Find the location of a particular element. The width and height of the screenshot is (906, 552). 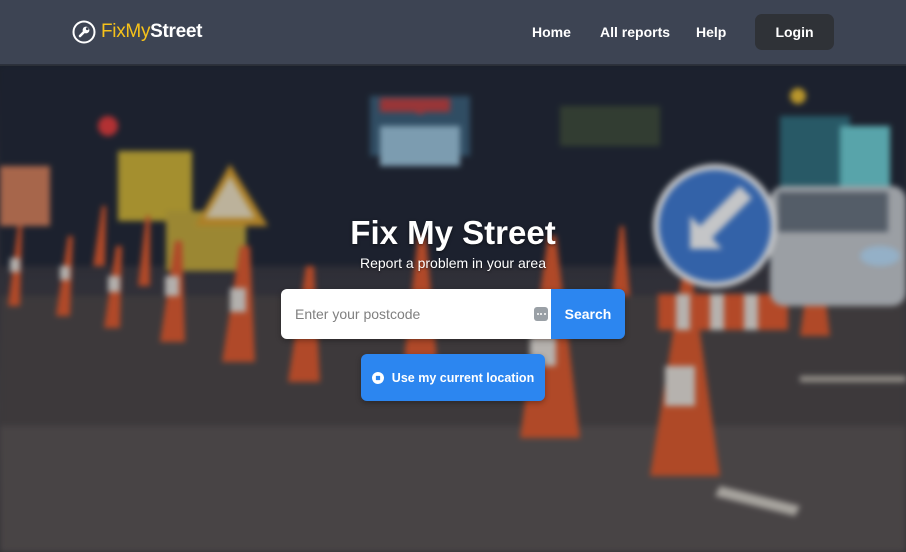

logo-text-fixmy: FixMy is located at coordinates (126, 31).